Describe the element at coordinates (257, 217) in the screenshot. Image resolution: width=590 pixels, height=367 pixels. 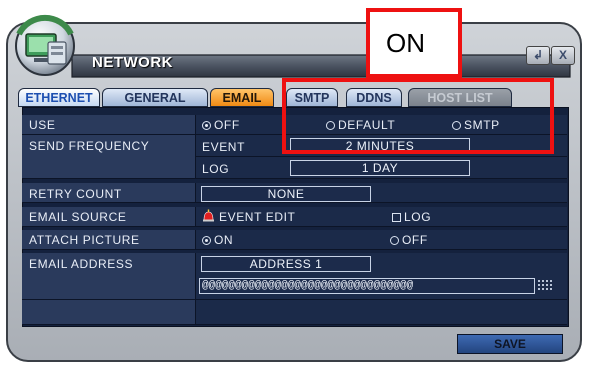
I see `event-edit-button: EVENT EDIT` at that location.